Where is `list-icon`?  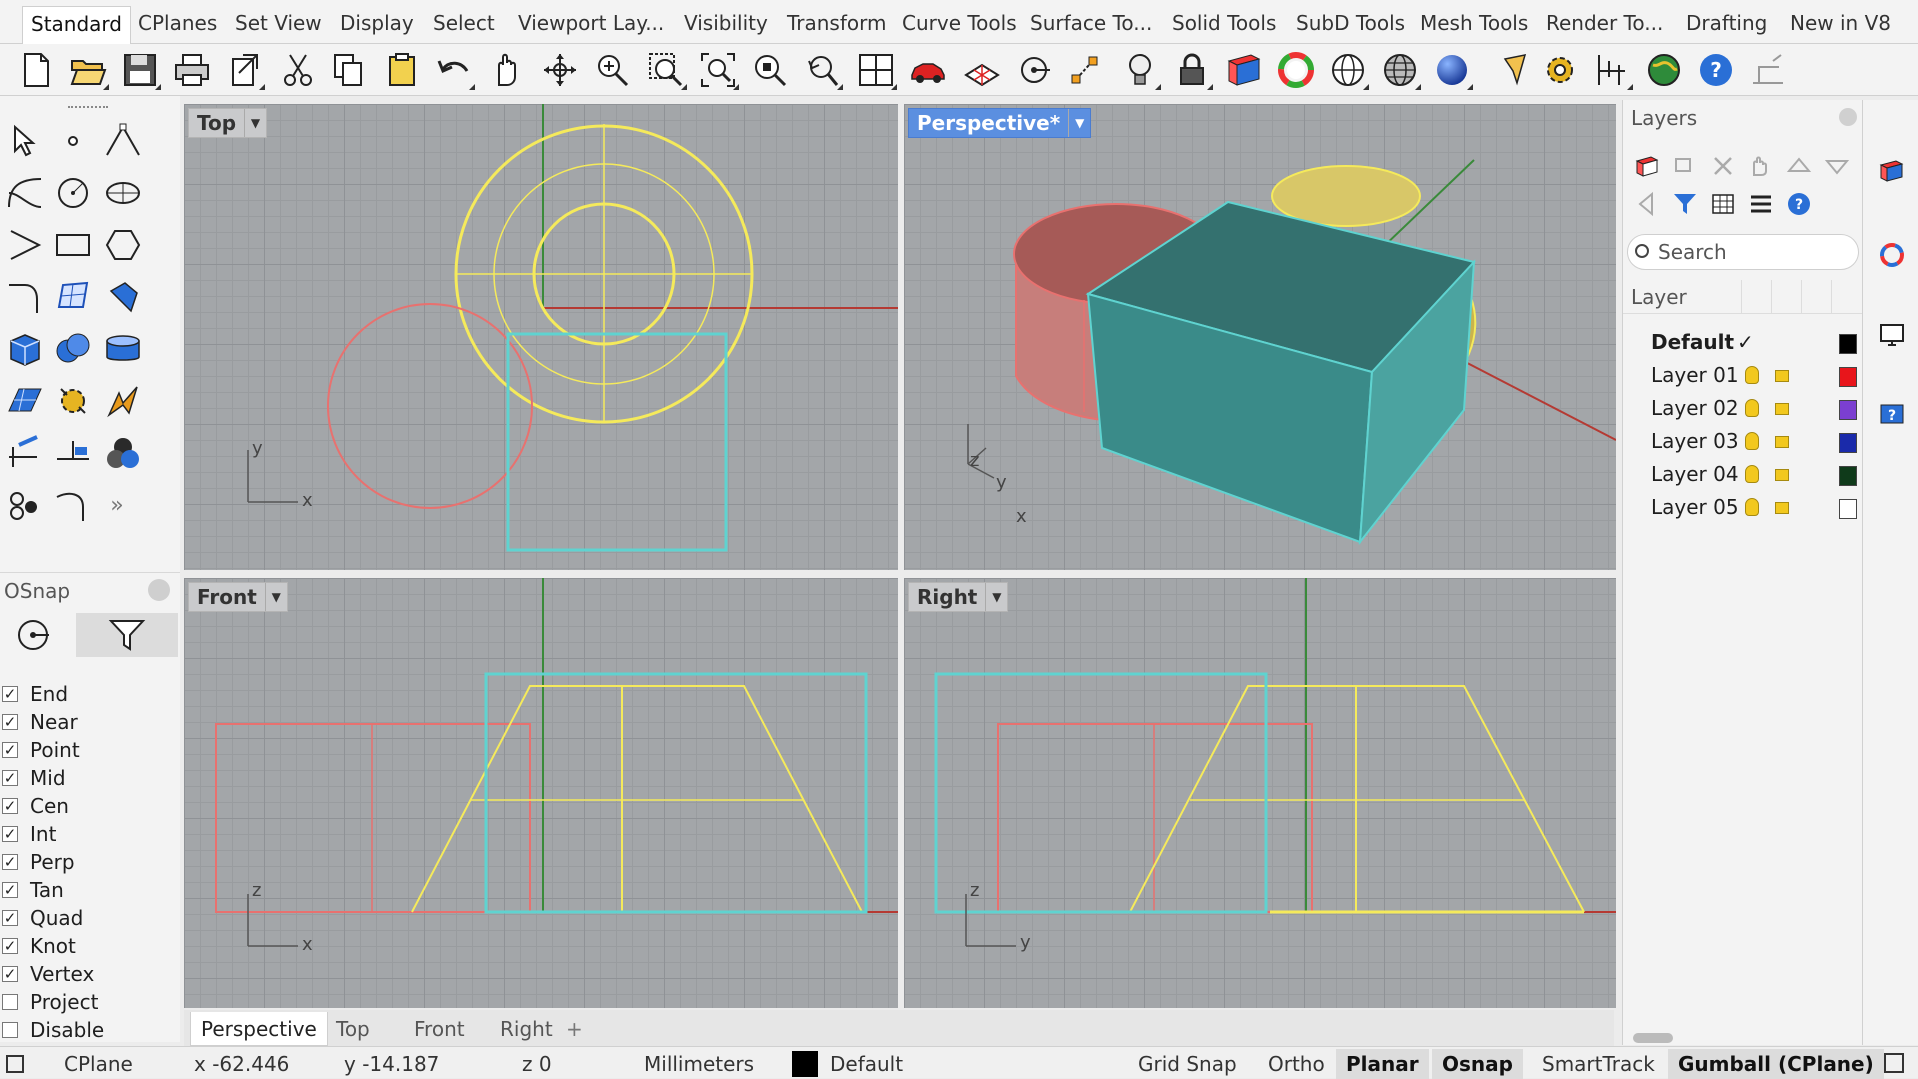 list-icon is located at coordinates (1761, 204).